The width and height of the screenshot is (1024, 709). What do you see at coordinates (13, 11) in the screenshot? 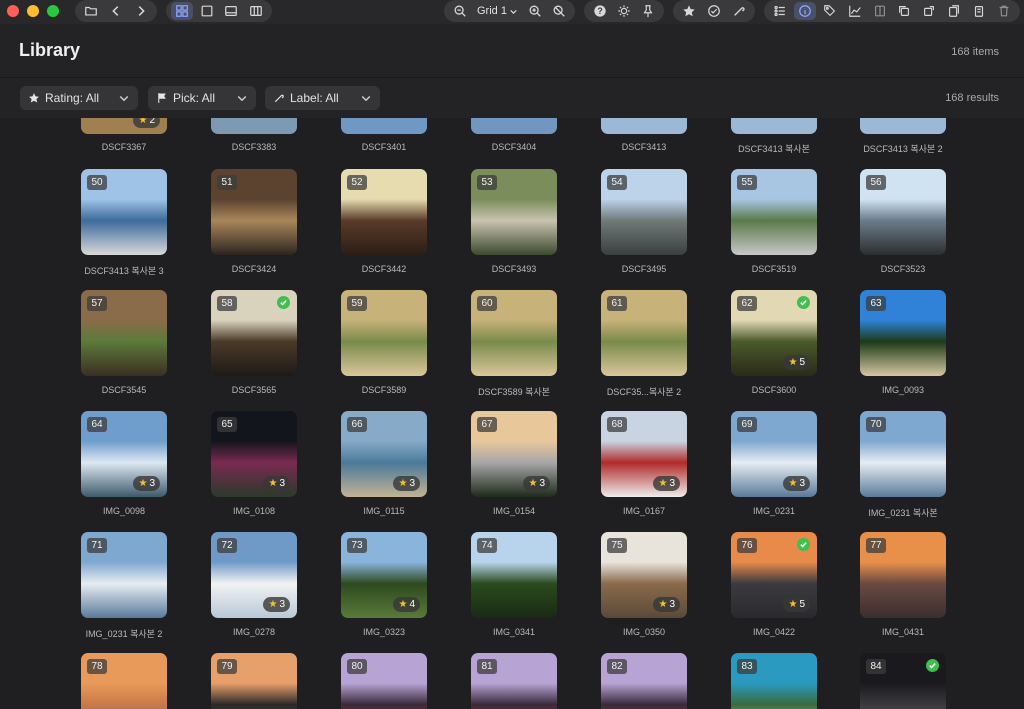
I see `close-window-button` at bounding box center [13, 11].